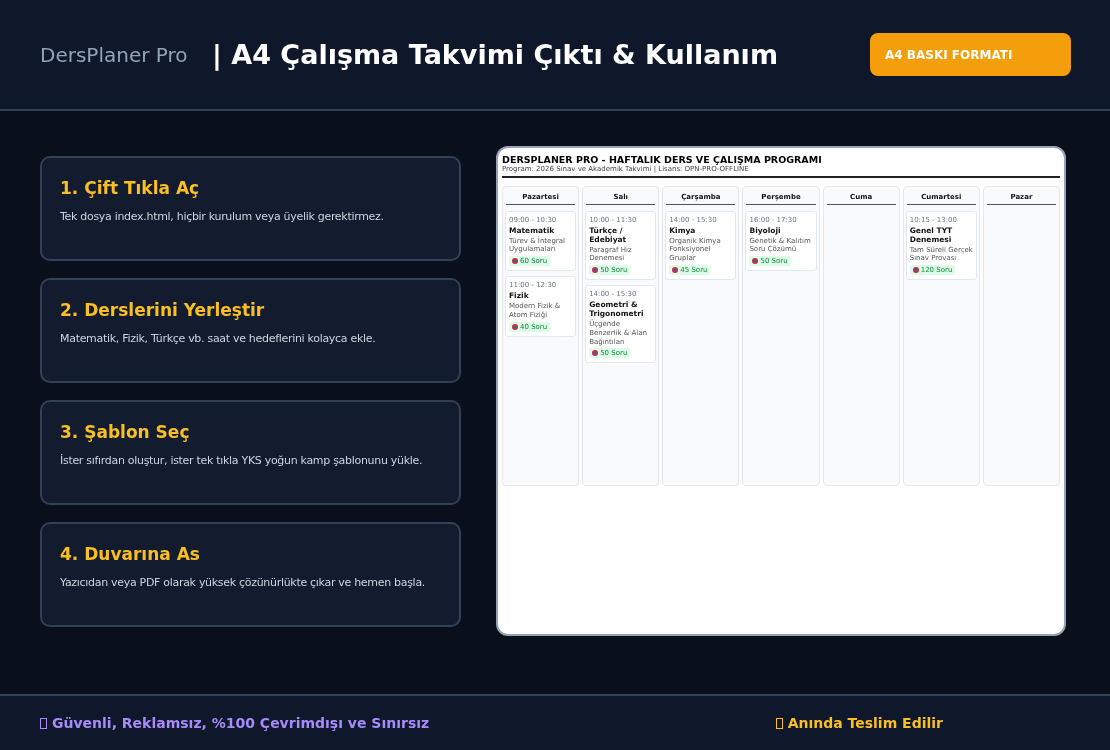 This screenshot has width=1110, height=750. What do you see at coordinates (241, 723) in the screenshot?
I see `footer-feature: Güvenli, Reklamsız, %100 Çevrimdışı ve Sınırsız` at bounding box center [241, 723].